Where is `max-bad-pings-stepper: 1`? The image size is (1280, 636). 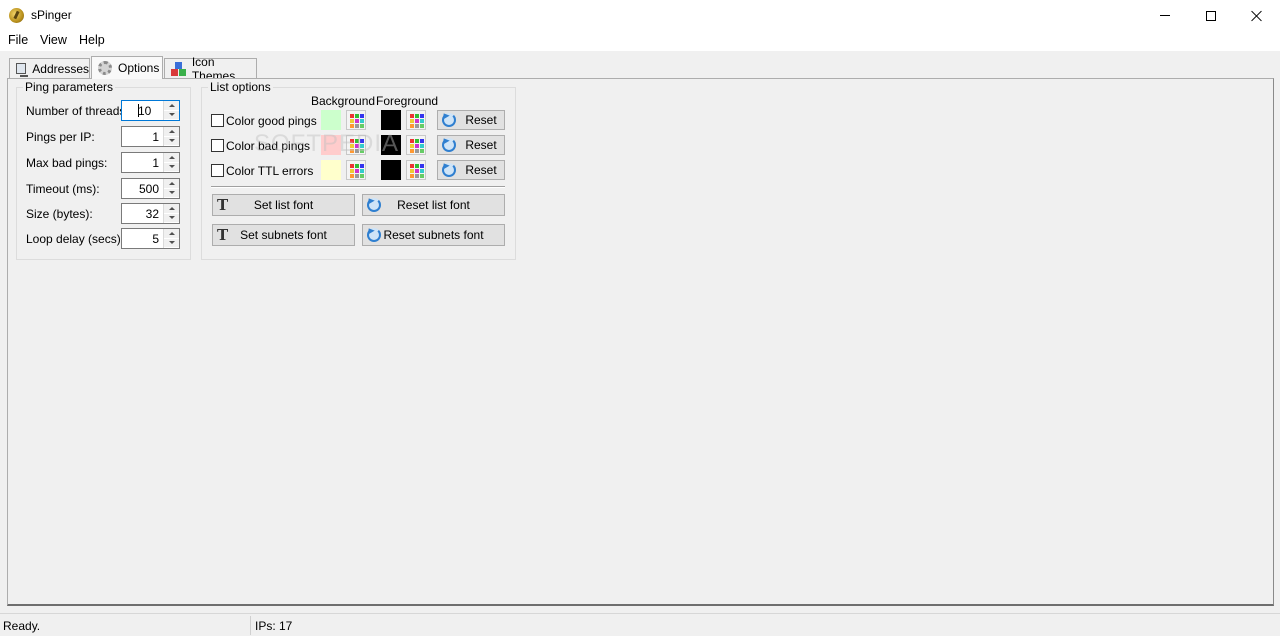 max-bad-pings-stepper: 1 is located at coordinates (150, 162).